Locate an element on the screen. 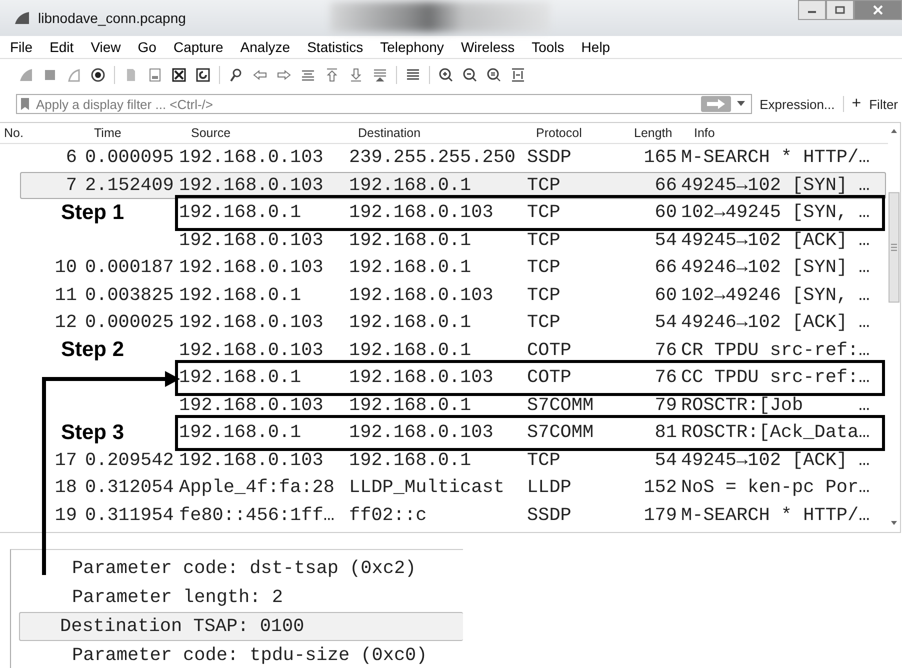 This screenshot has height=668, width=902. menu-item: Statistics is located at coordinates (335, 47).